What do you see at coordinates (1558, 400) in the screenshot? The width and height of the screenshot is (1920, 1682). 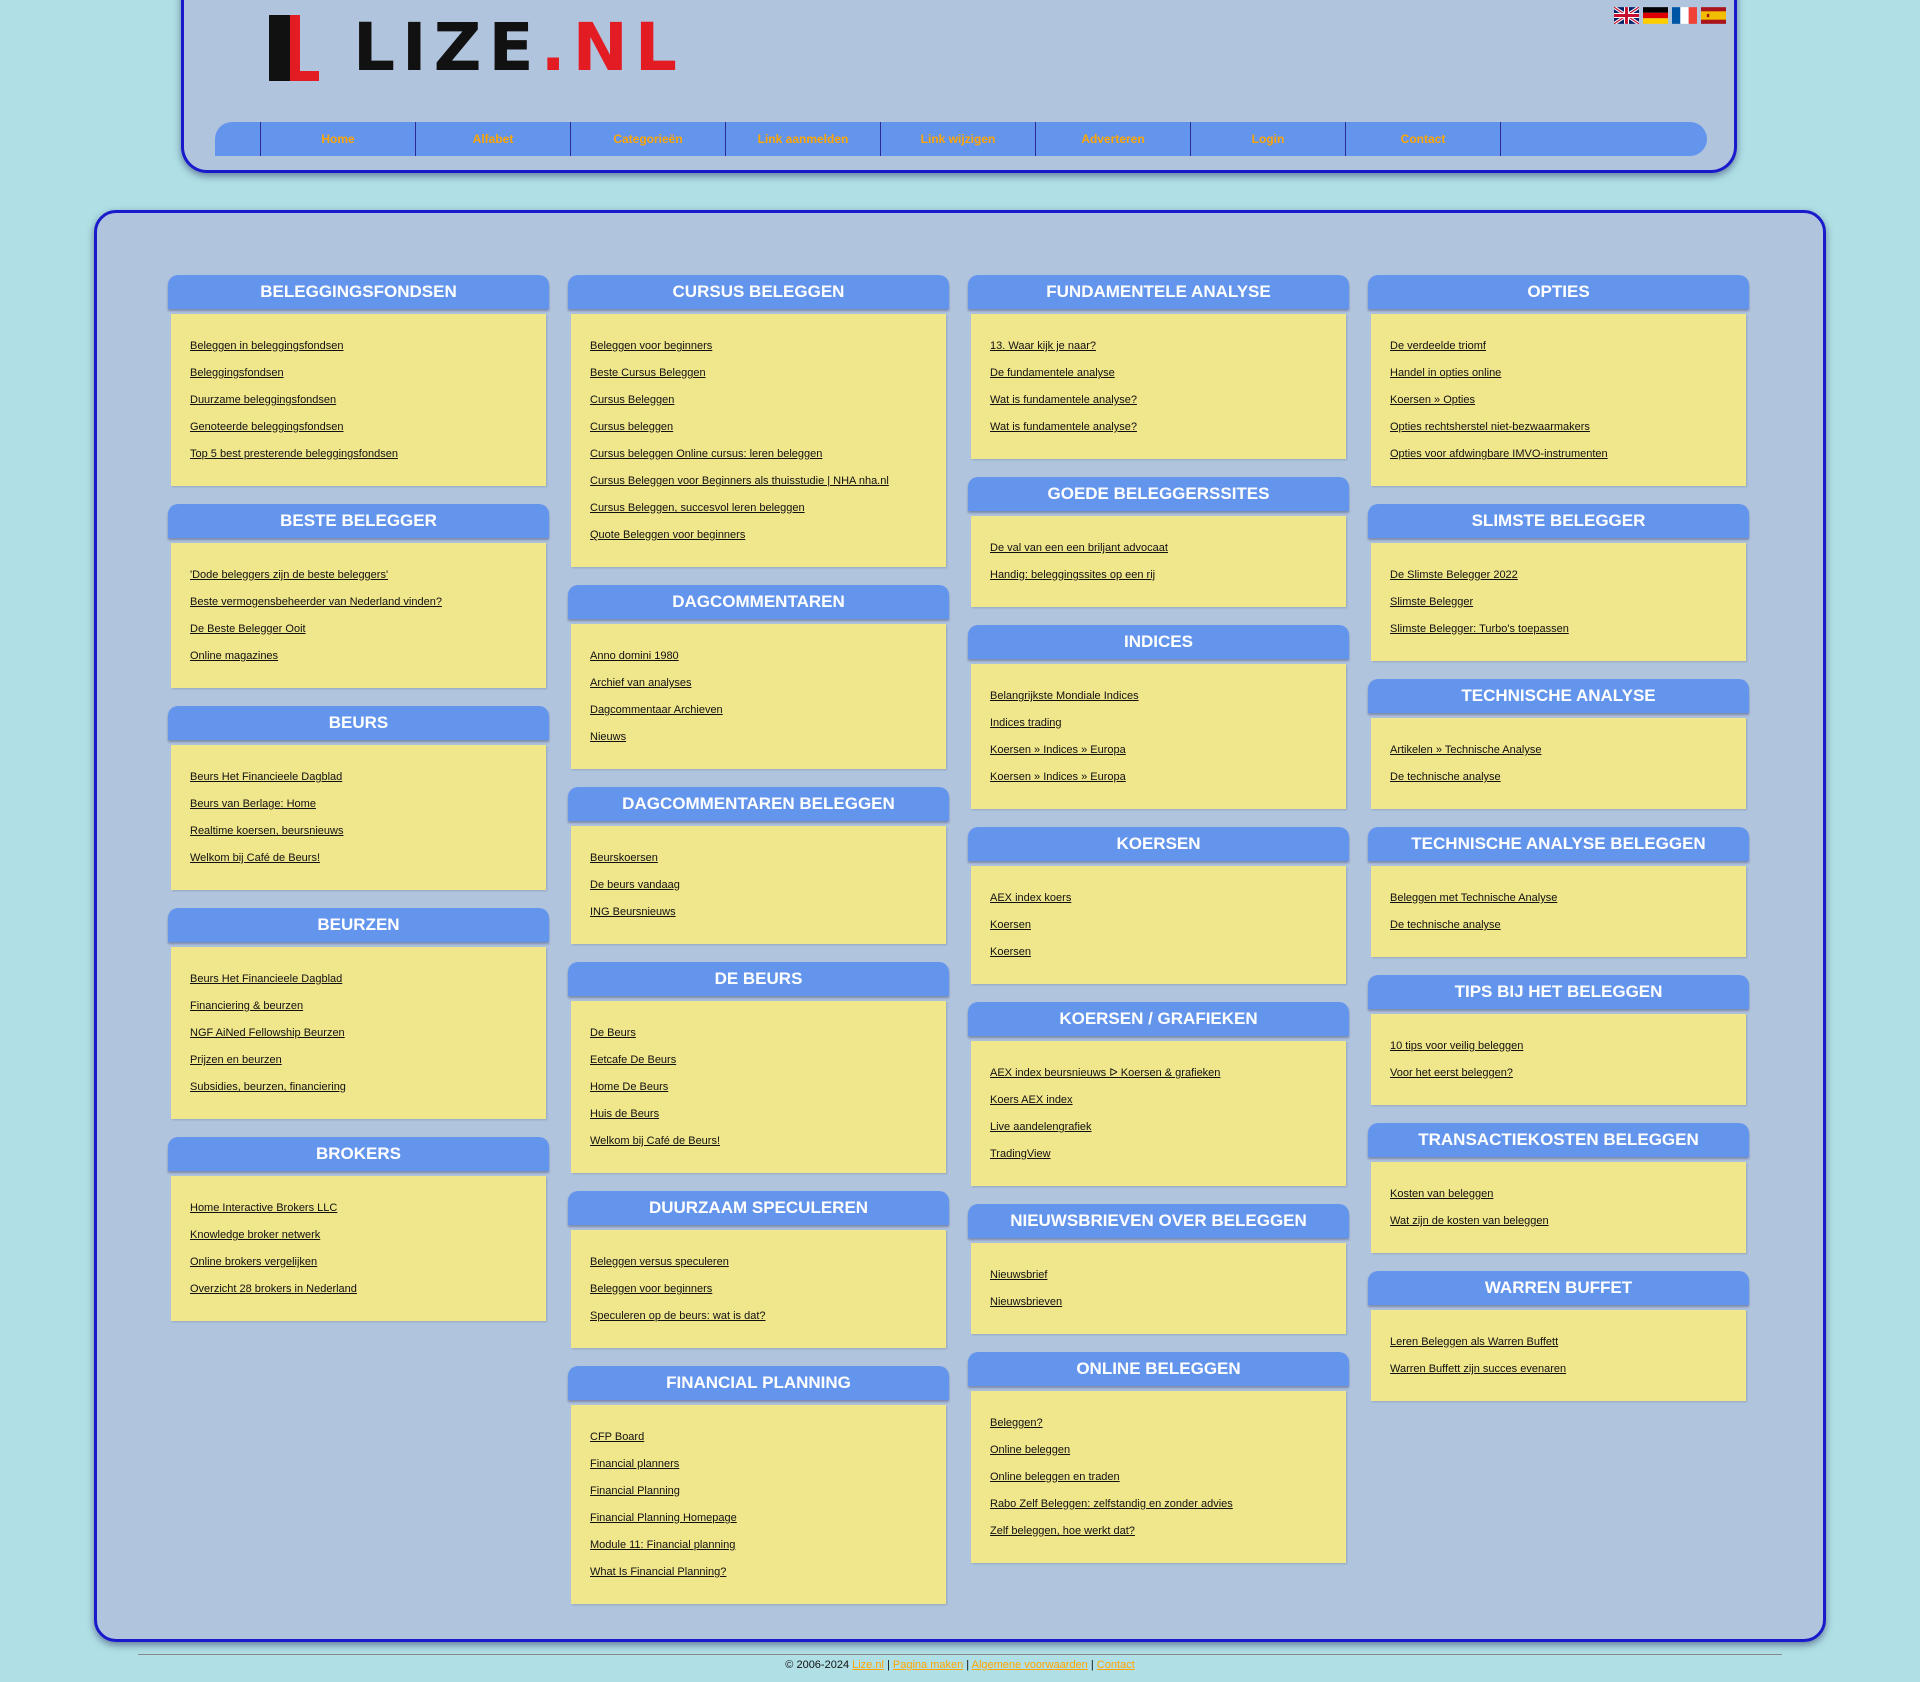 I see `category-link: Koersen » Opties` at bounding box center [1558, 400].